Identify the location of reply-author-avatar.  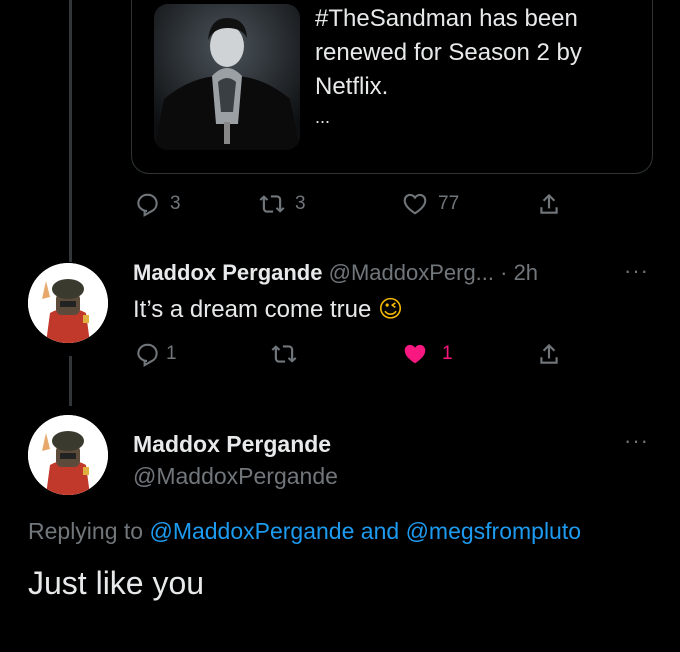
(68, 303).